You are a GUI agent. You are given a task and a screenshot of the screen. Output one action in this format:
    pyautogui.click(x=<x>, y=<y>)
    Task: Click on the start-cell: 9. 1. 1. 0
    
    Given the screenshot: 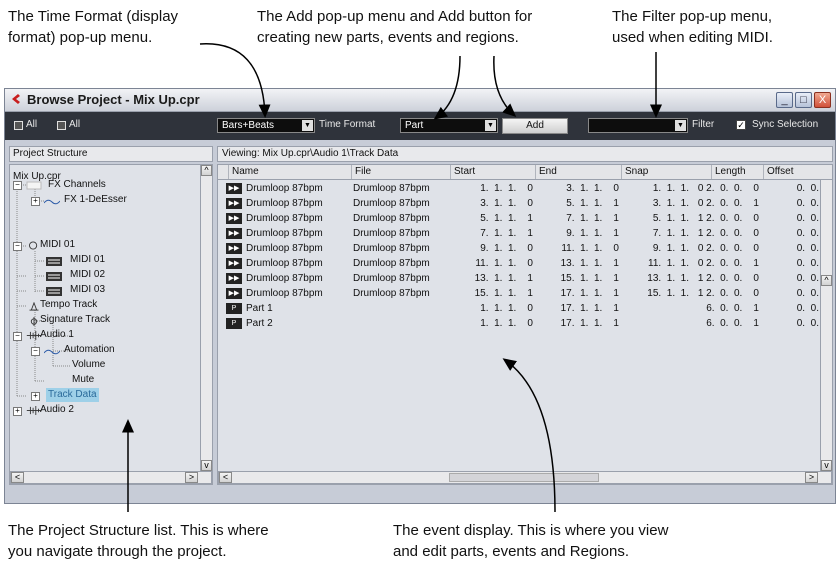 What is the action you would take?
    pyautogui.click(x=506, y=248)
    